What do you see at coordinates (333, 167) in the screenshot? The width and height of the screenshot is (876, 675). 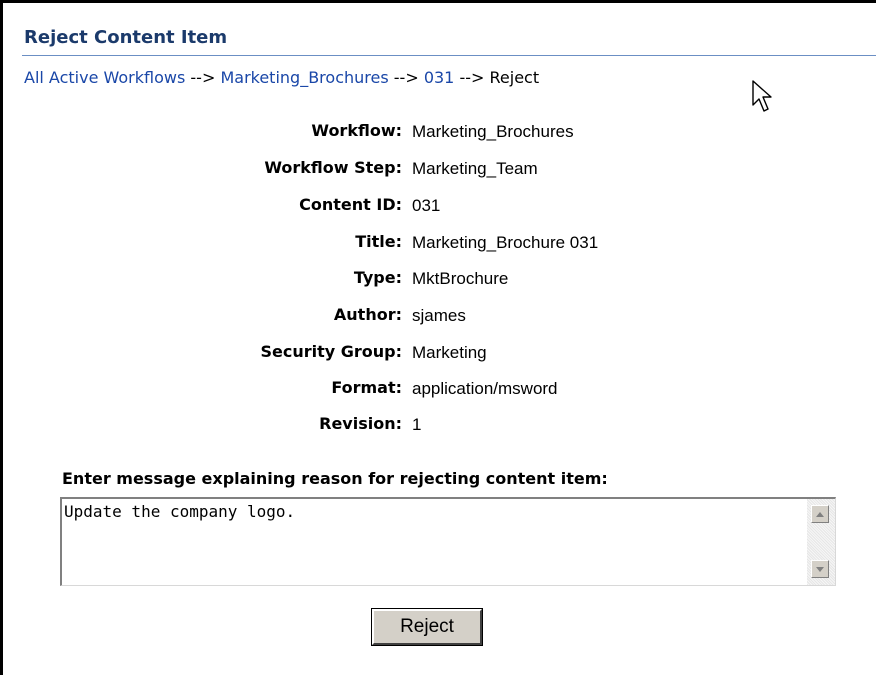 I see `detail-label: Workflow Step:` at bounding box center [333, 167].